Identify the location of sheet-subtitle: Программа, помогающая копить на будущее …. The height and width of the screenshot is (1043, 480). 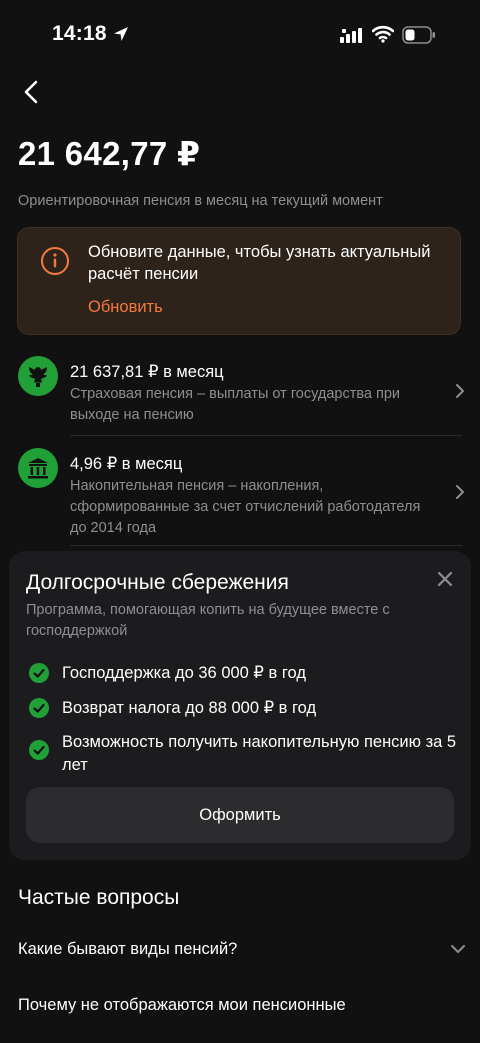
(208, 620).